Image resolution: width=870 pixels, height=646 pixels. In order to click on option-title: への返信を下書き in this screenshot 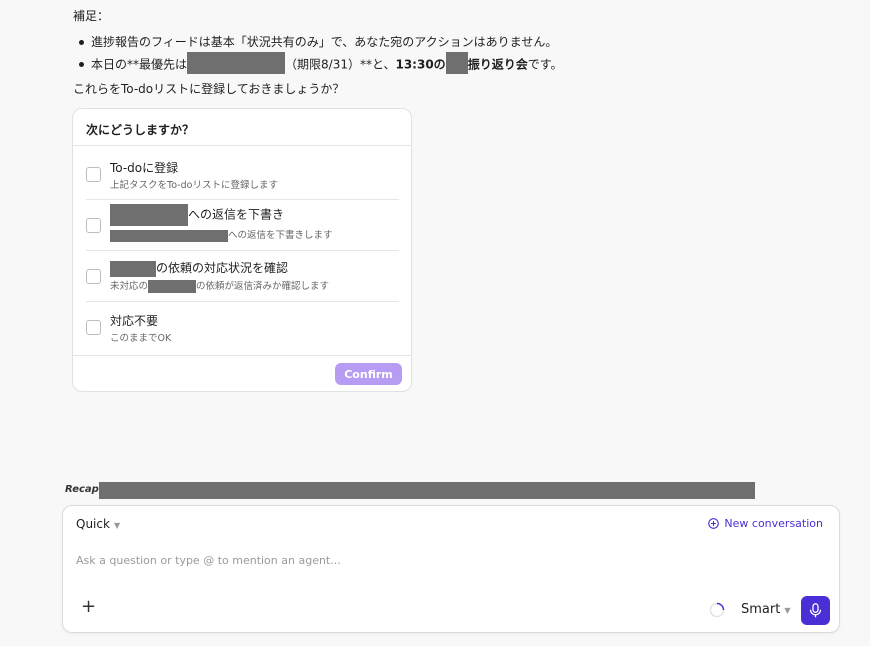, I will do `click(197, 215)`.